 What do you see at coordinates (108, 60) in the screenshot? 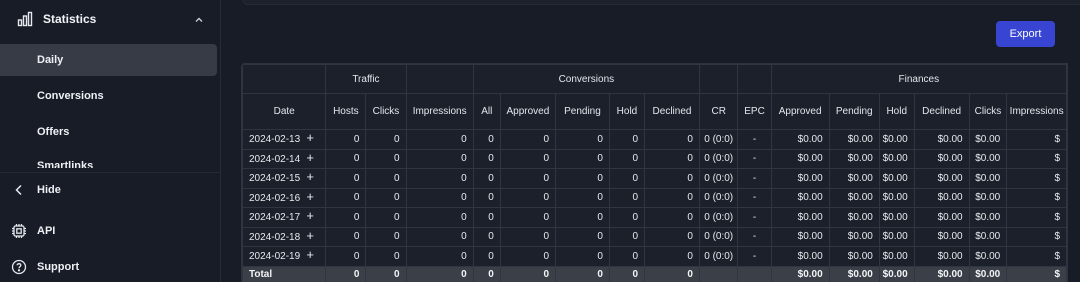
I see `sidebar-item-daily: Daily` at bounding box center [108, 60].